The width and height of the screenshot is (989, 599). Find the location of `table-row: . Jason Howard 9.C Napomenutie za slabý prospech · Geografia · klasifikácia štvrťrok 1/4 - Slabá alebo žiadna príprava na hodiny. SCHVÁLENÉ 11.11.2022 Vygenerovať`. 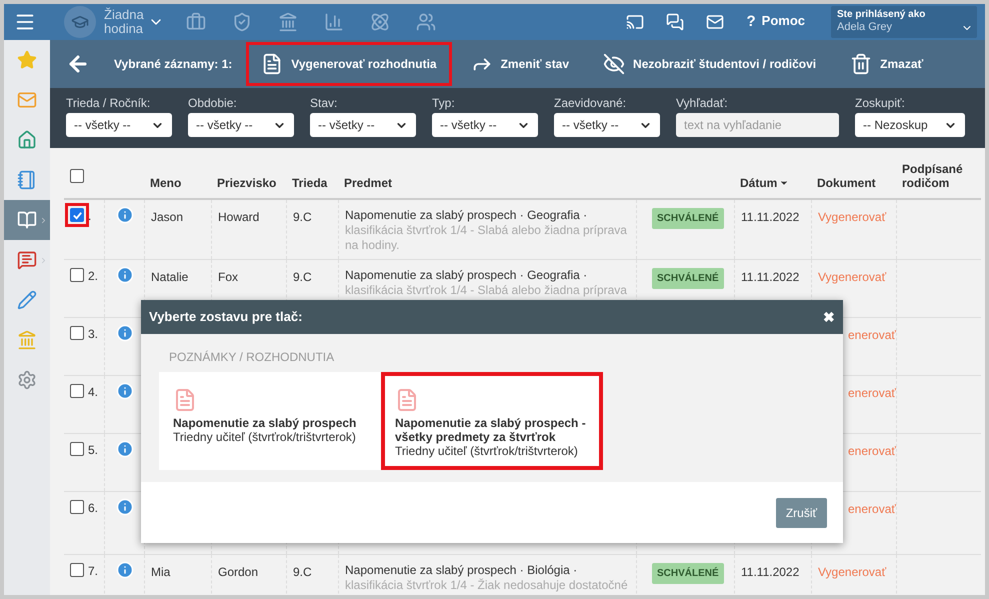

table-row: . Jason Howard 9.C Napomenutie za slabý prospech · Geografia · klasifikácia štvrťrok 1/4 - Slabá alebo žiadna príprava na hodiny. SCHVÁLENÉ 11.11.2022 Vygenerovať is located at coordinates (522, 230).